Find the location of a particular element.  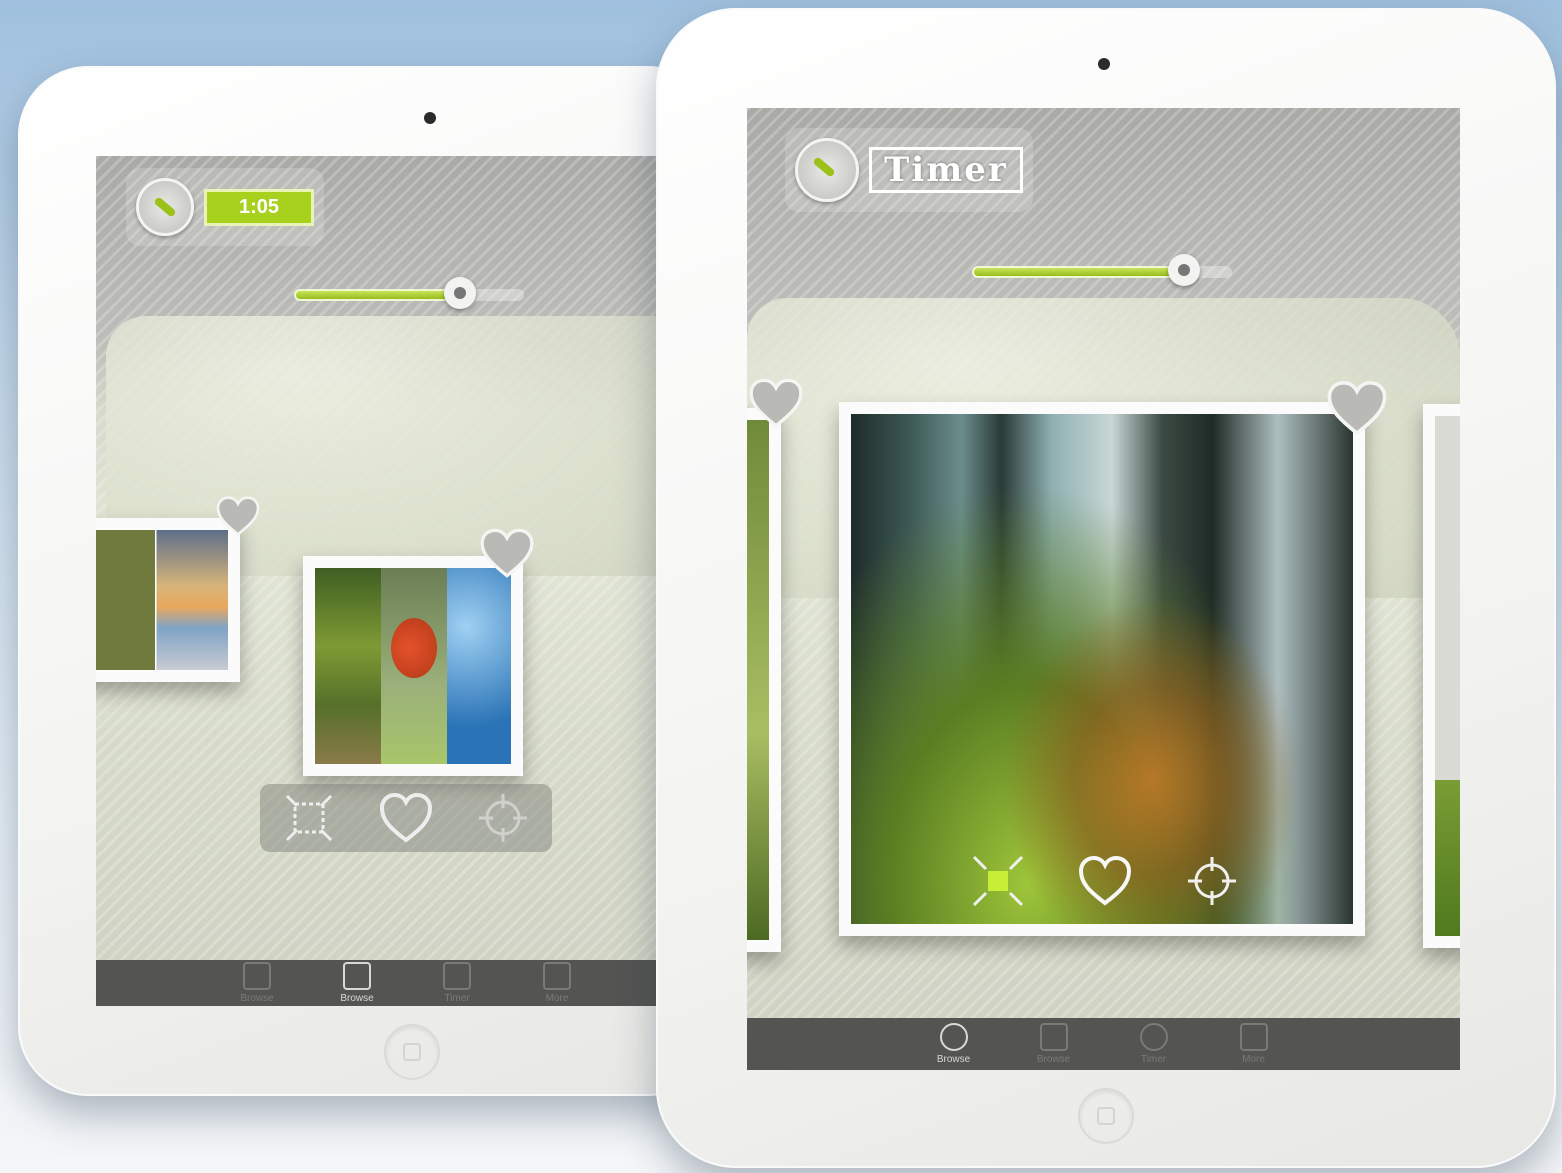

puzzle-card-right is located at coordinates (1441, 676).